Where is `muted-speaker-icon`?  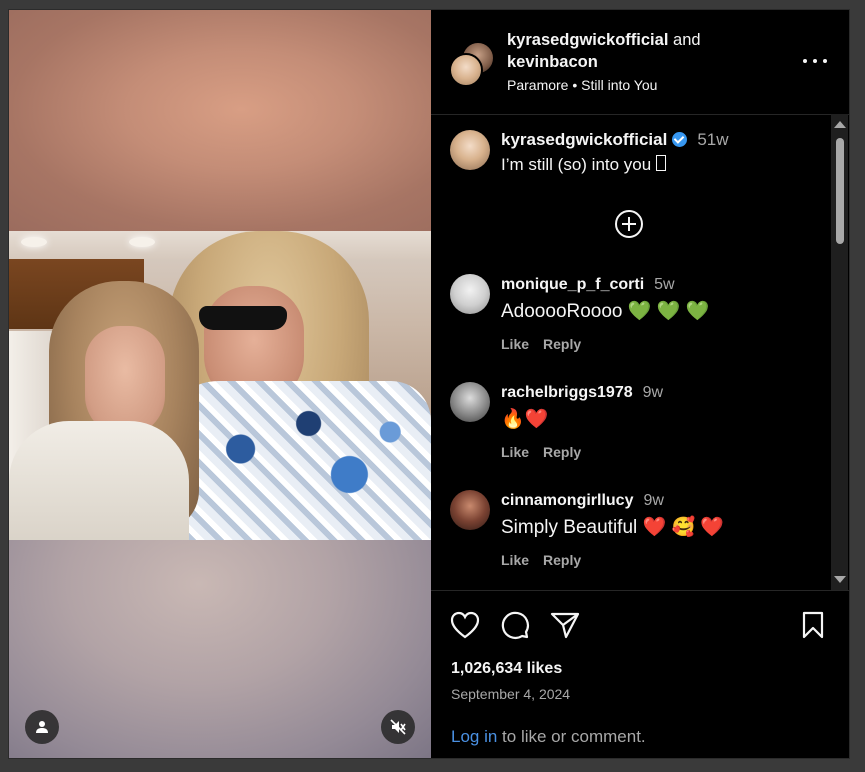 muted-speaker-icon is located at coordinates (398, 727).